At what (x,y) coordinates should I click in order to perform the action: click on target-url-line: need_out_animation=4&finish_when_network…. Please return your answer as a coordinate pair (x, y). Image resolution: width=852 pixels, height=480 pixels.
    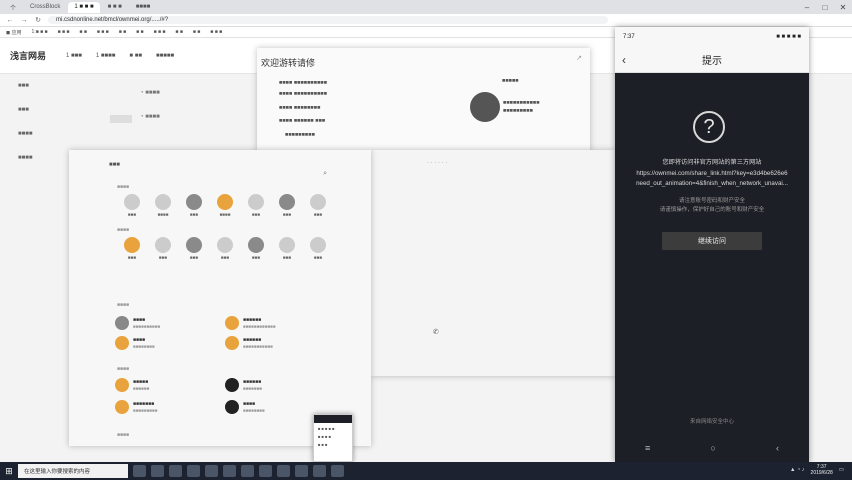
    Looking at the image, I should click on (712, 183).